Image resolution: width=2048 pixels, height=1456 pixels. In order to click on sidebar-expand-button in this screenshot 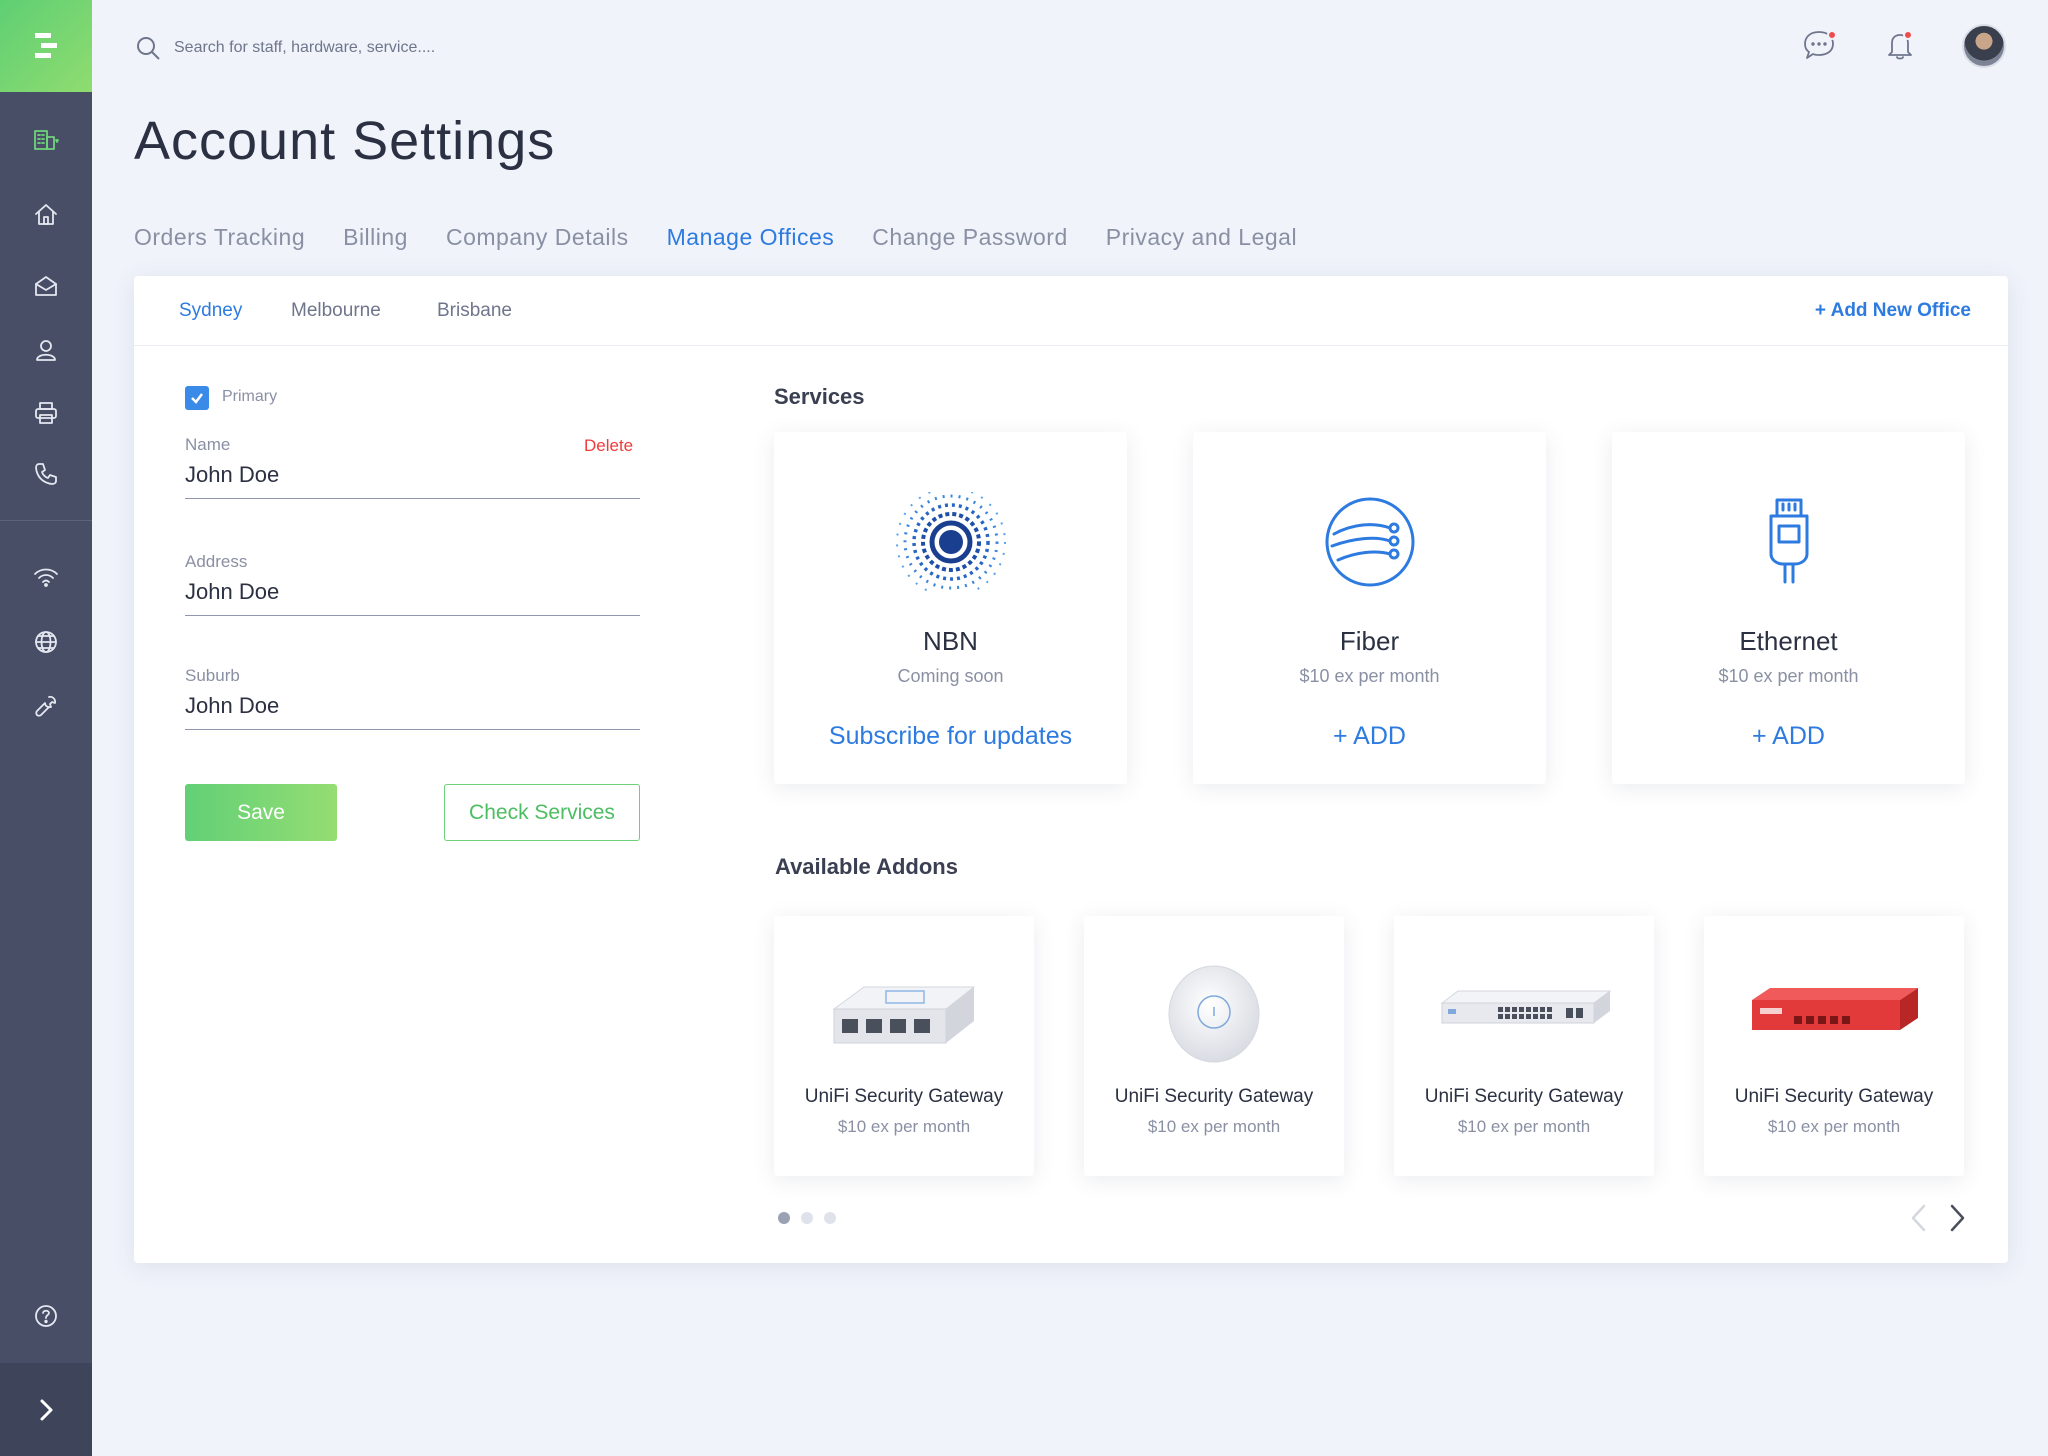, I will do `click(46, 1409)`.